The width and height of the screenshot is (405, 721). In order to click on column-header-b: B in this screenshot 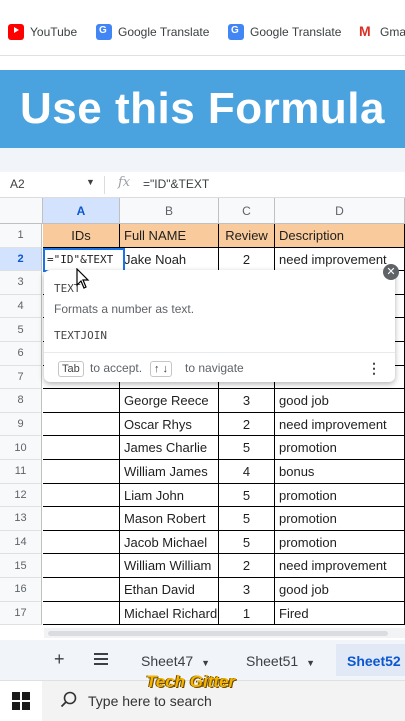, I will do `click(169, 211)`.